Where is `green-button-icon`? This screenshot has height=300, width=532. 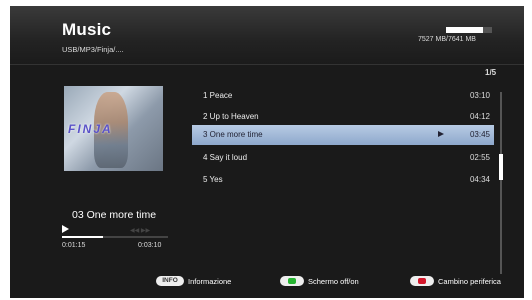
green-button-icon is located at coordinates (292, 281).